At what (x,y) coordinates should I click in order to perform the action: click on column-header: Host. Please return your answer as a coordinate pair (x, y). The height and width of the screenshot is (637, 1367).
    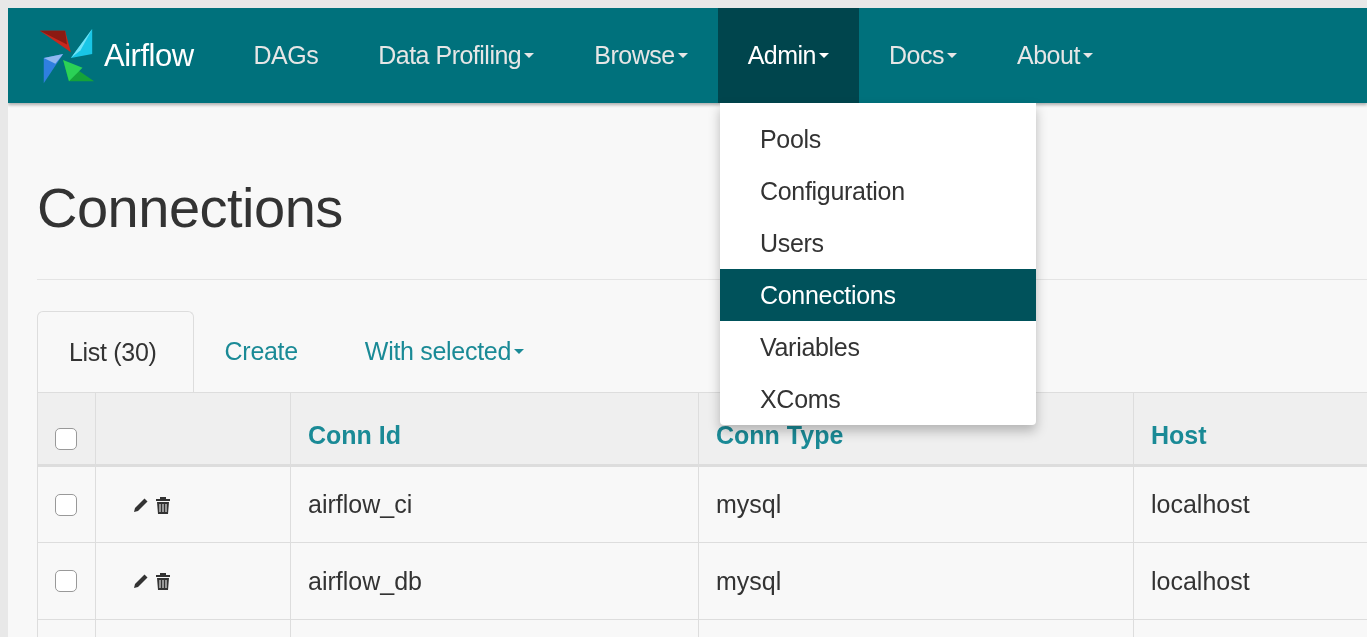
    Looking at the image, I should click on (1179, 435).